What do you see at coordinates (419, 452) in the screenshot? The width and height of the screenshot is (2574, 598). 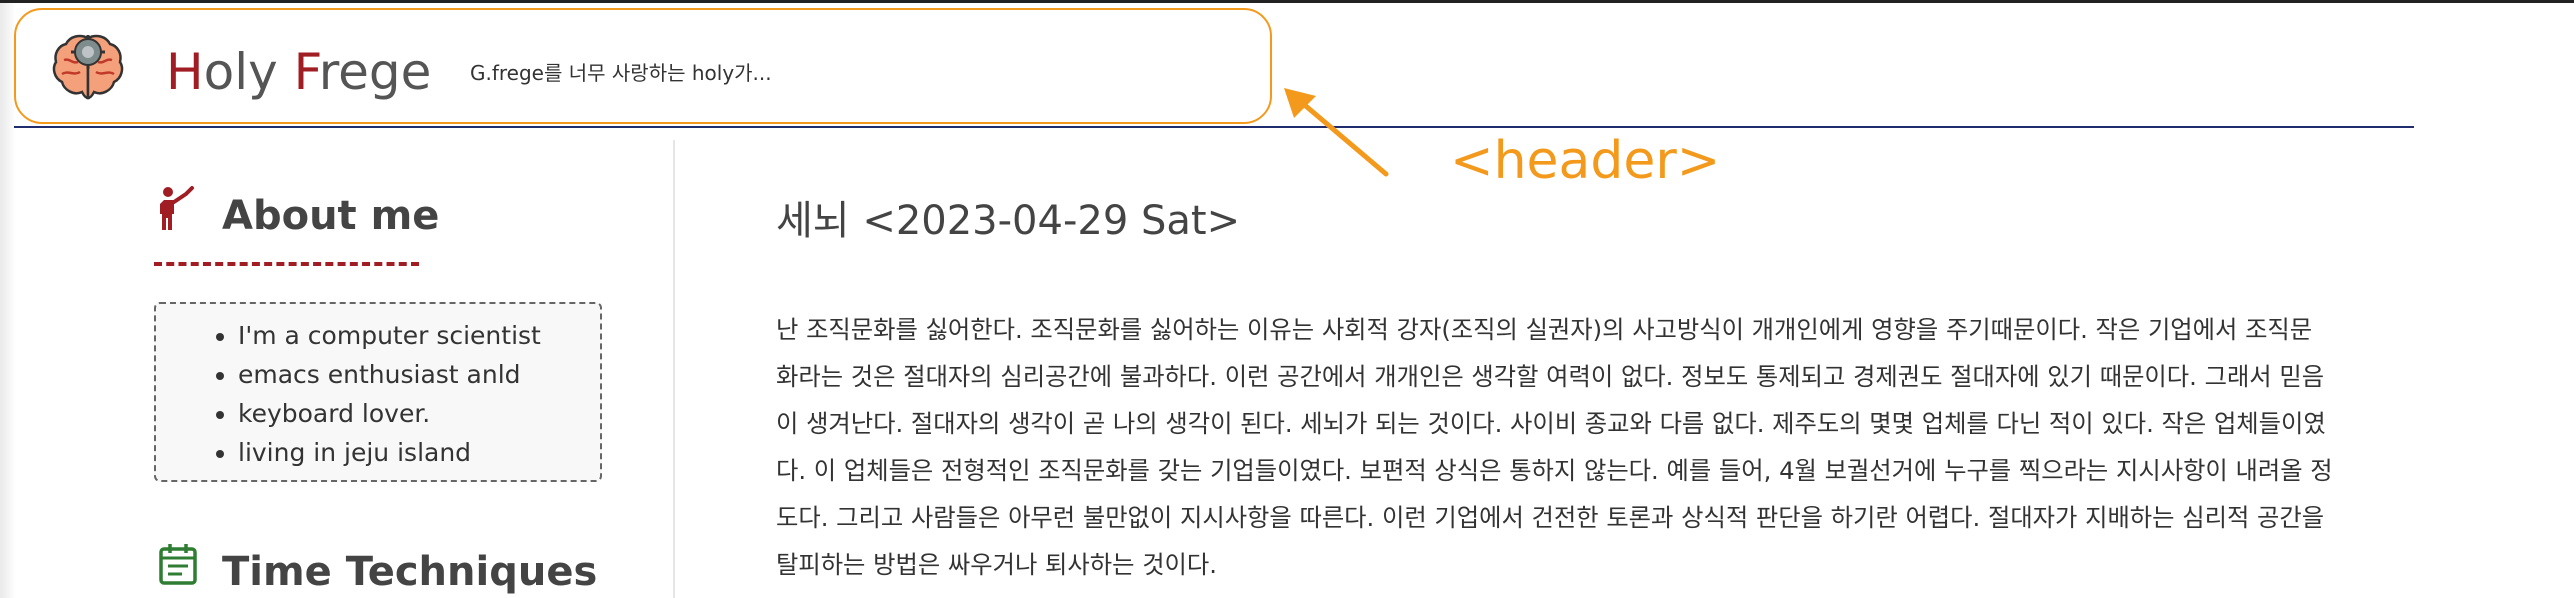 I see `about-me-item: living in jeju island` at bounding box center [419, 452].